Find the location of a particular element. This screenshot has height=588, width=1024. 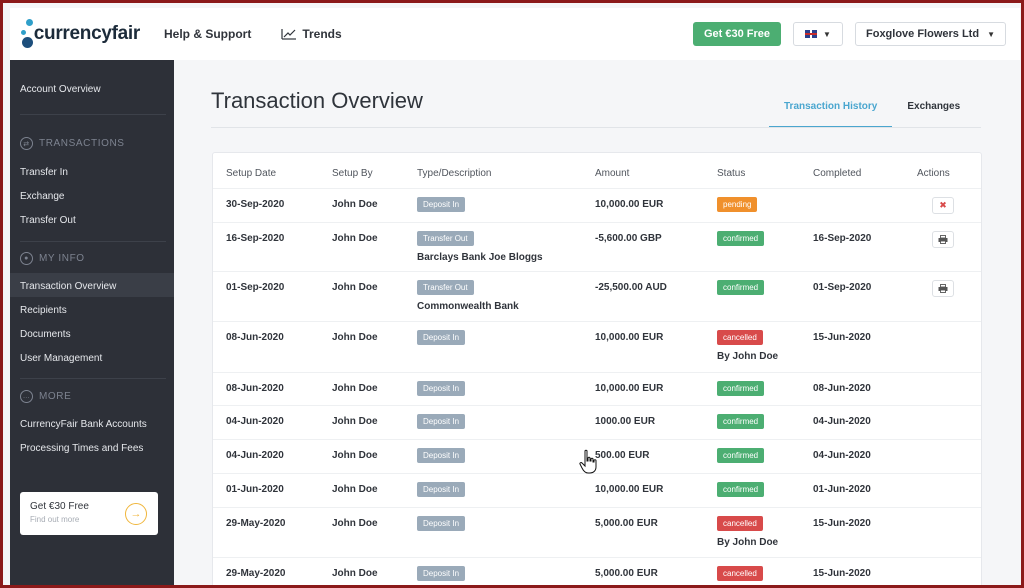

col-header-status: Status is located at coordinates (731, 173).